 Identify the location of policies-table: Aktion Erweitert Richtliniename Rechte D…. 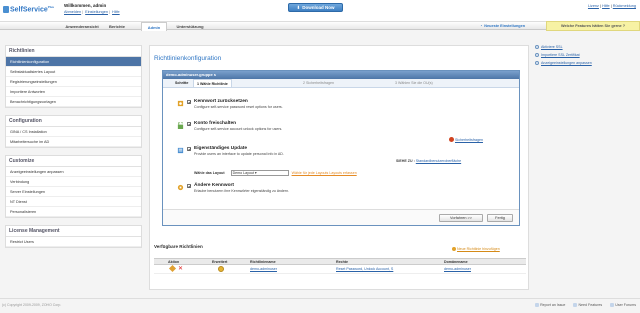
(340, 266).